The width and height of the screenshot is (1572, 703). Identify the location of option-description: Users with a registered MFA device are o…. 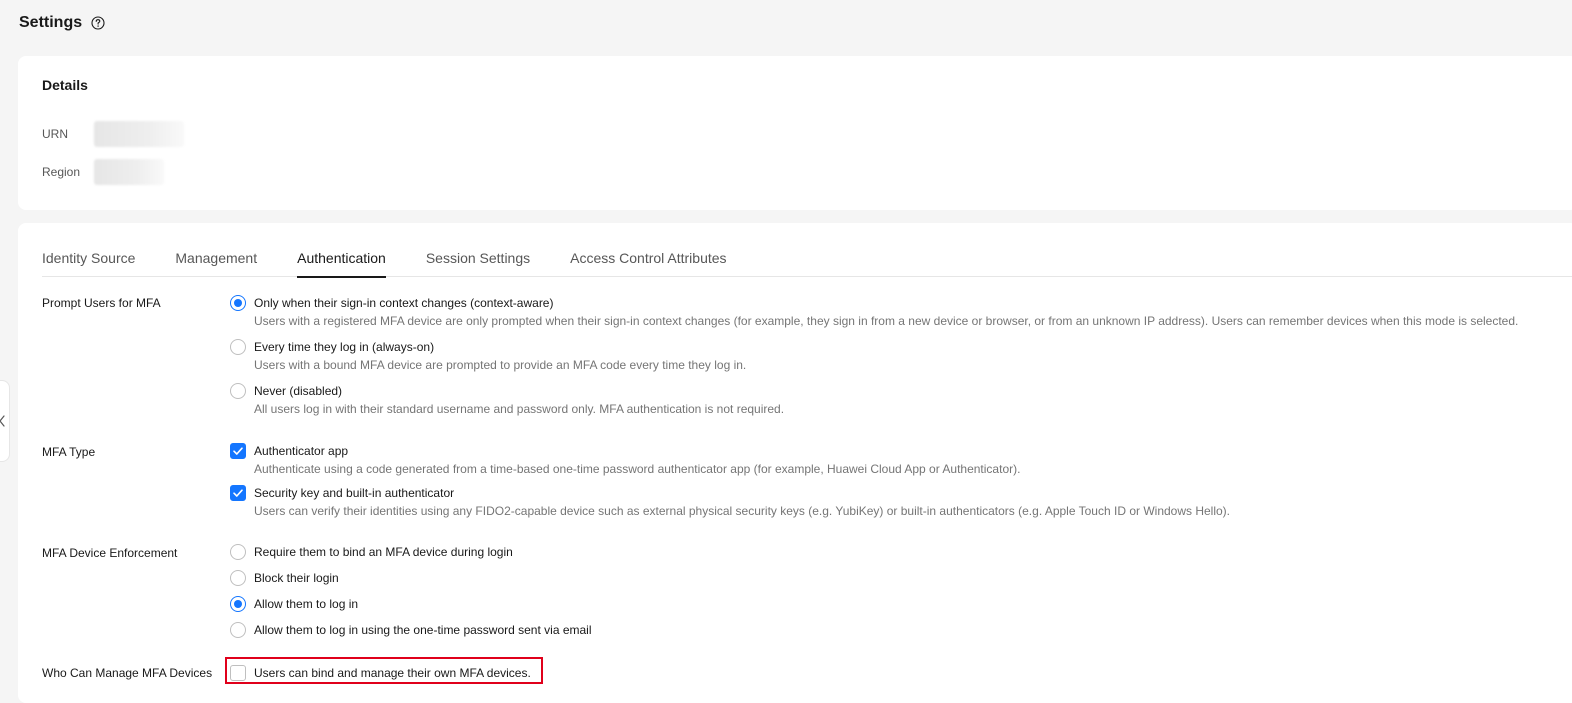
(886, 321).